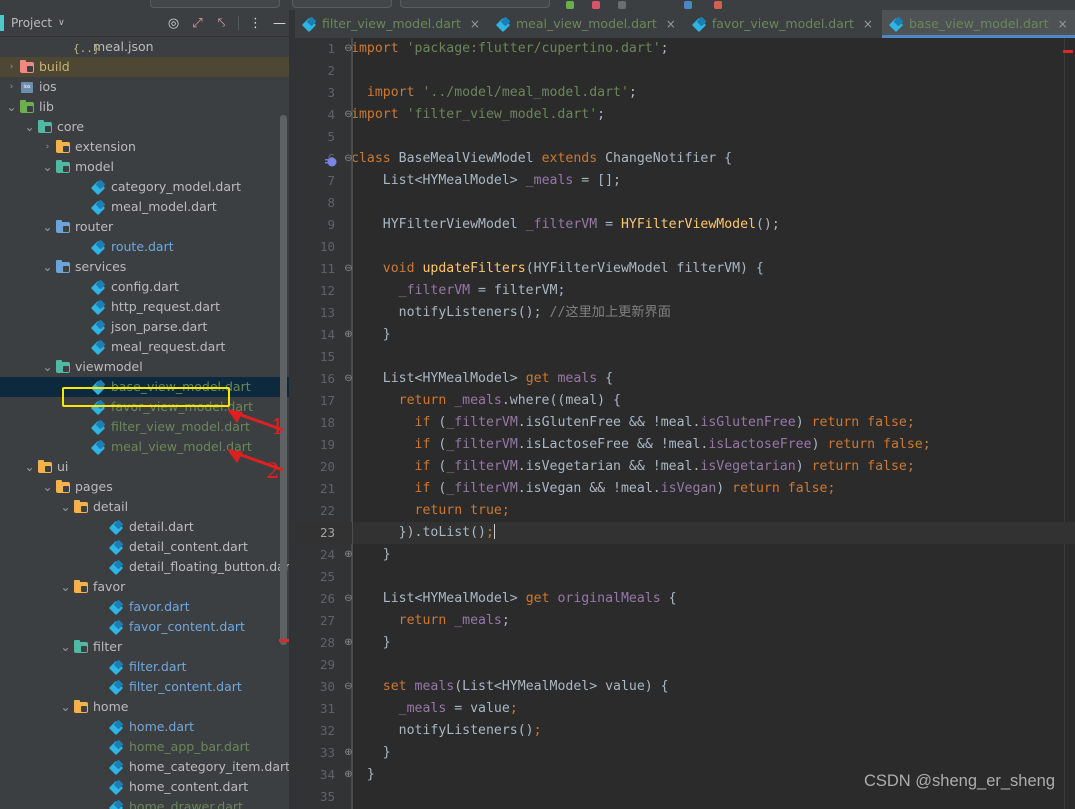  Describe the element at coordinates (685, 709) in the screenshot. I see `code-line: 31 _meals = value;` at that location.